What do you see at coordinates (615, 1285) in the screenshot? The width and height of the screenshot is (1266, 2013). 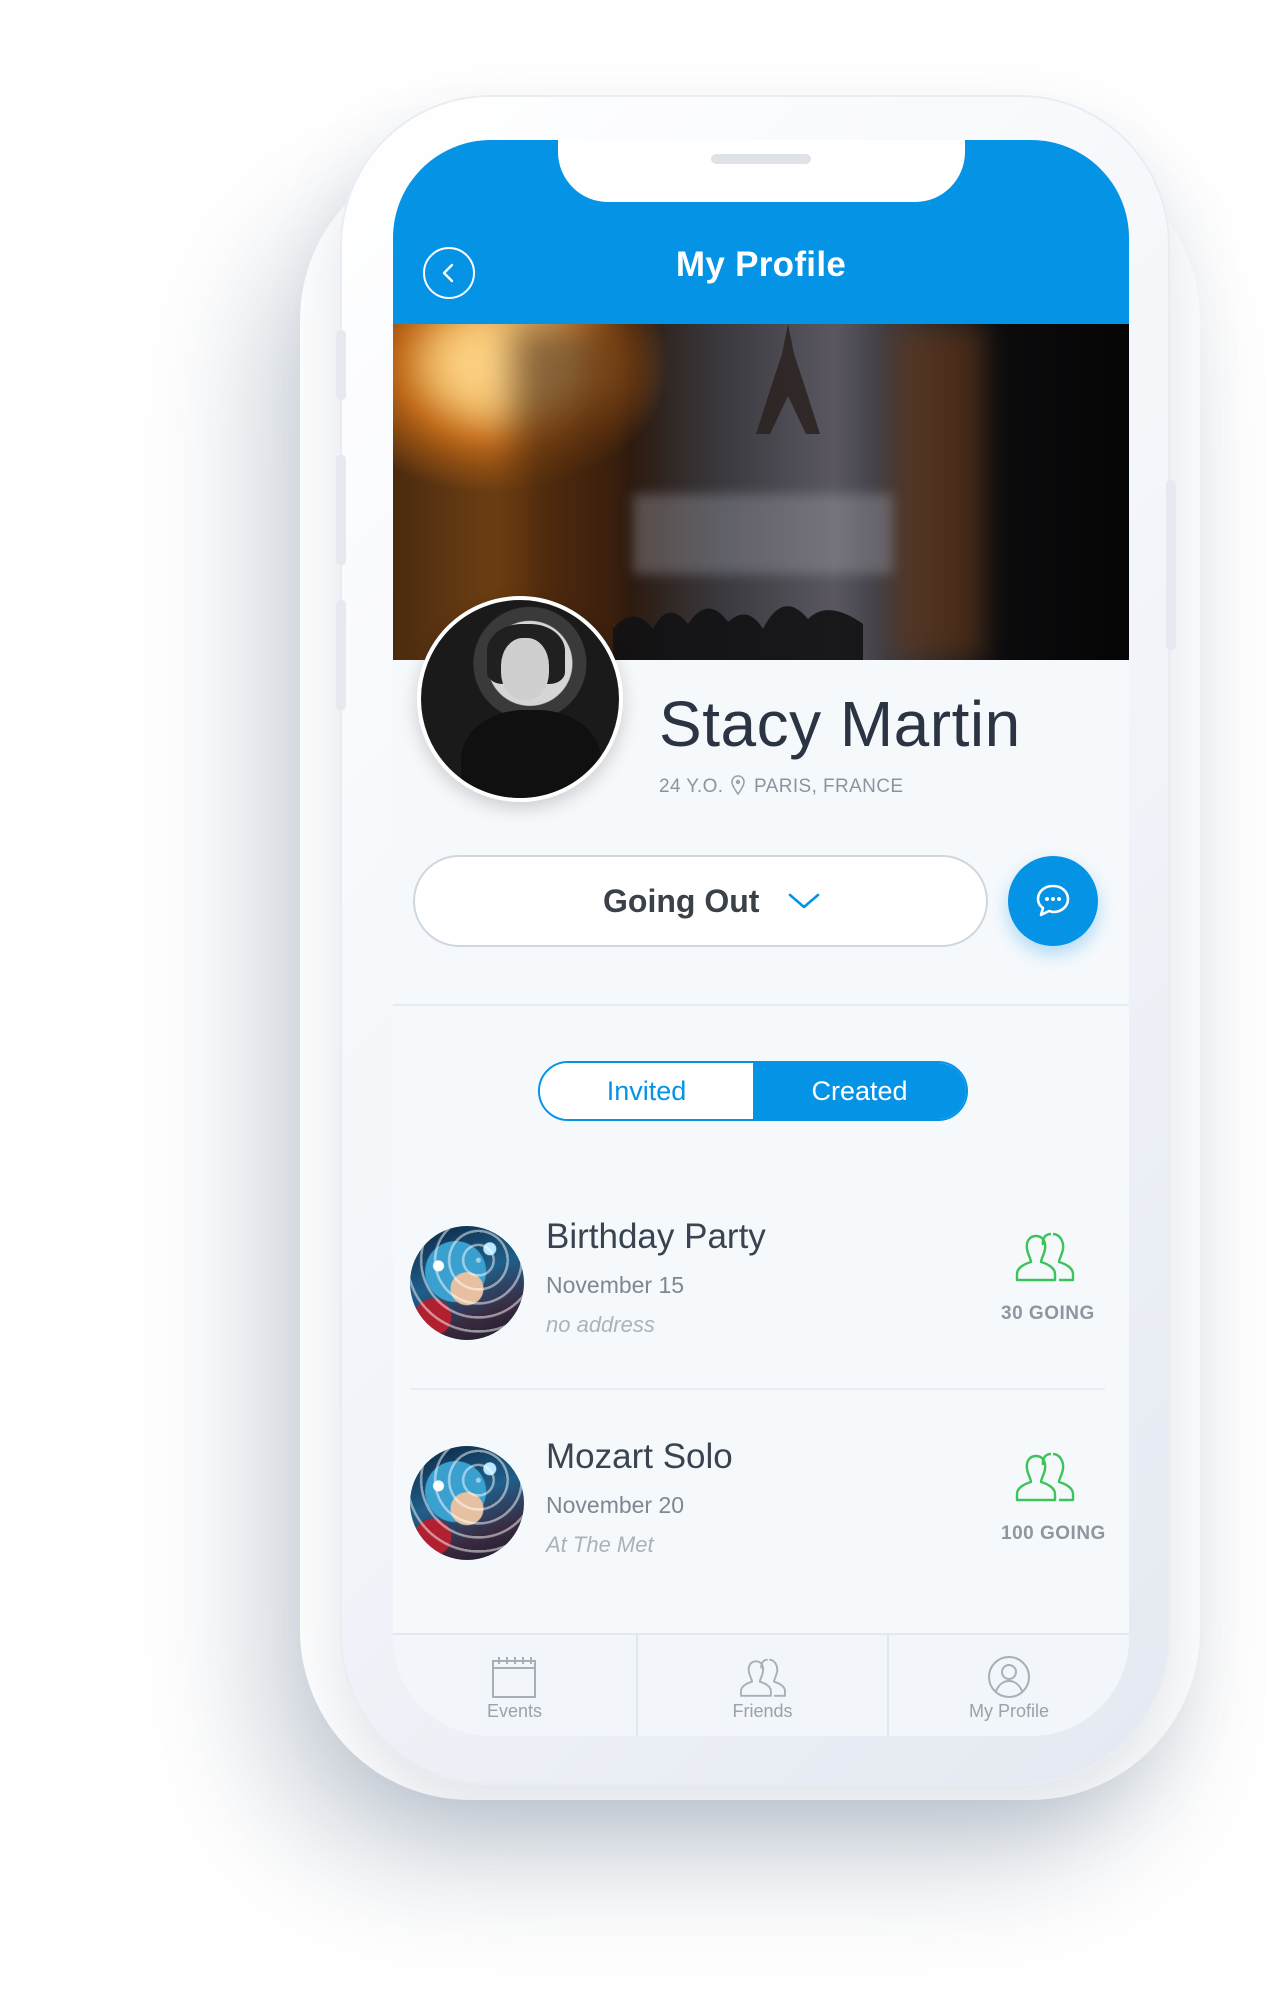 I see `event-date: November 15` at bounding box center [615, 1285].